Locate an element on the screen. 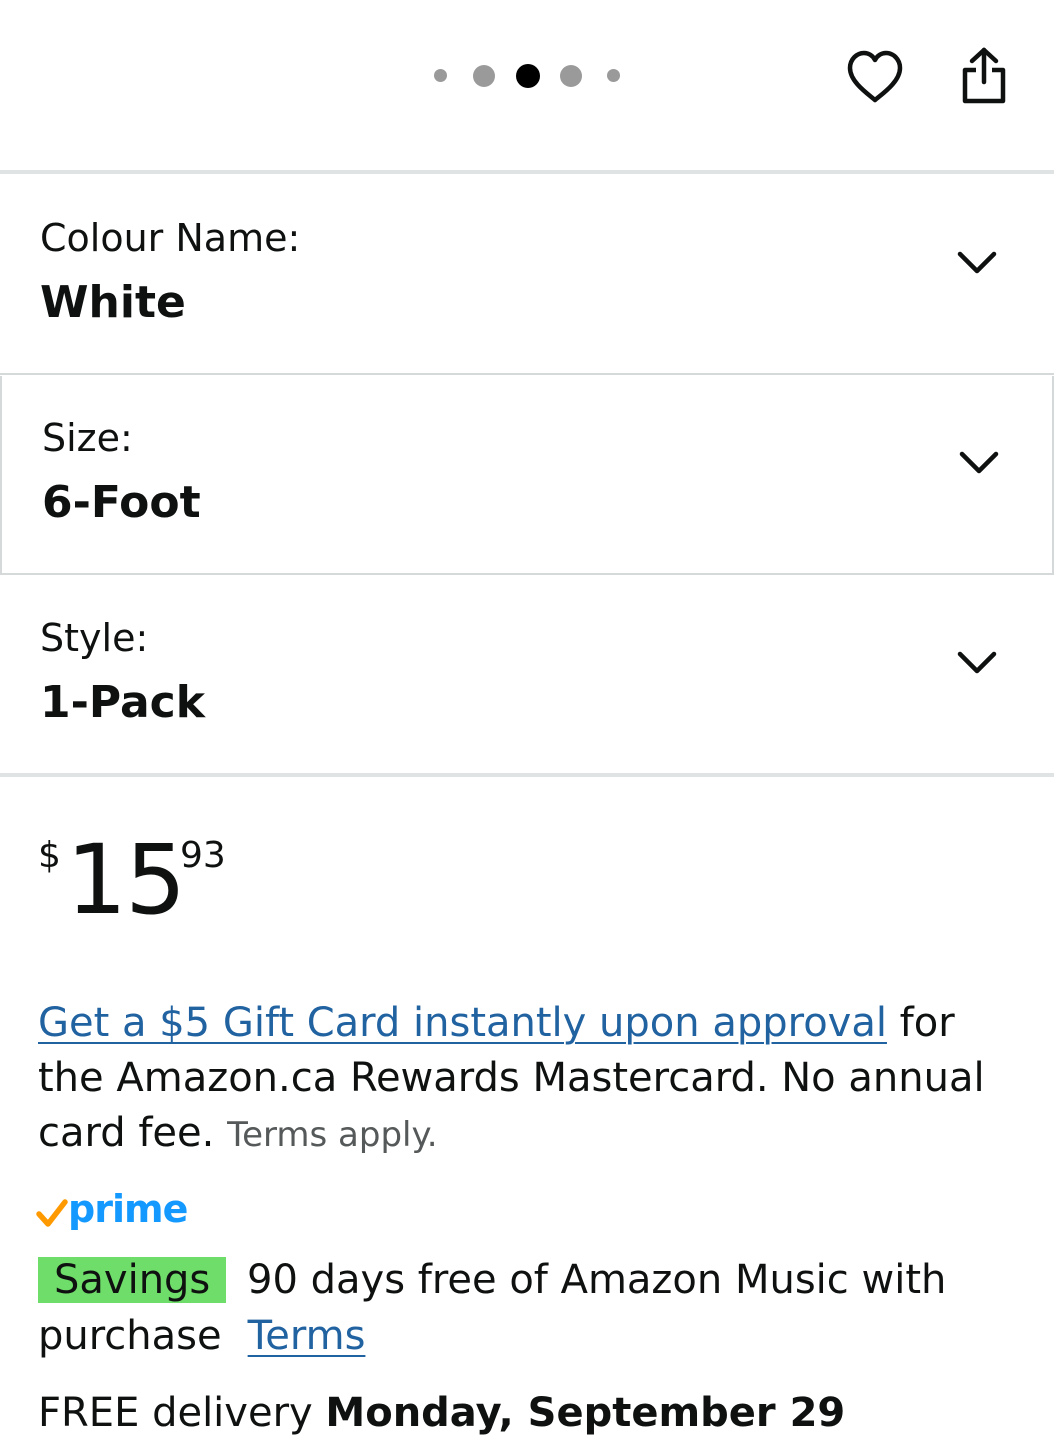  variation-row-colour: Colour Name: White is located at coordinates (527, 275).